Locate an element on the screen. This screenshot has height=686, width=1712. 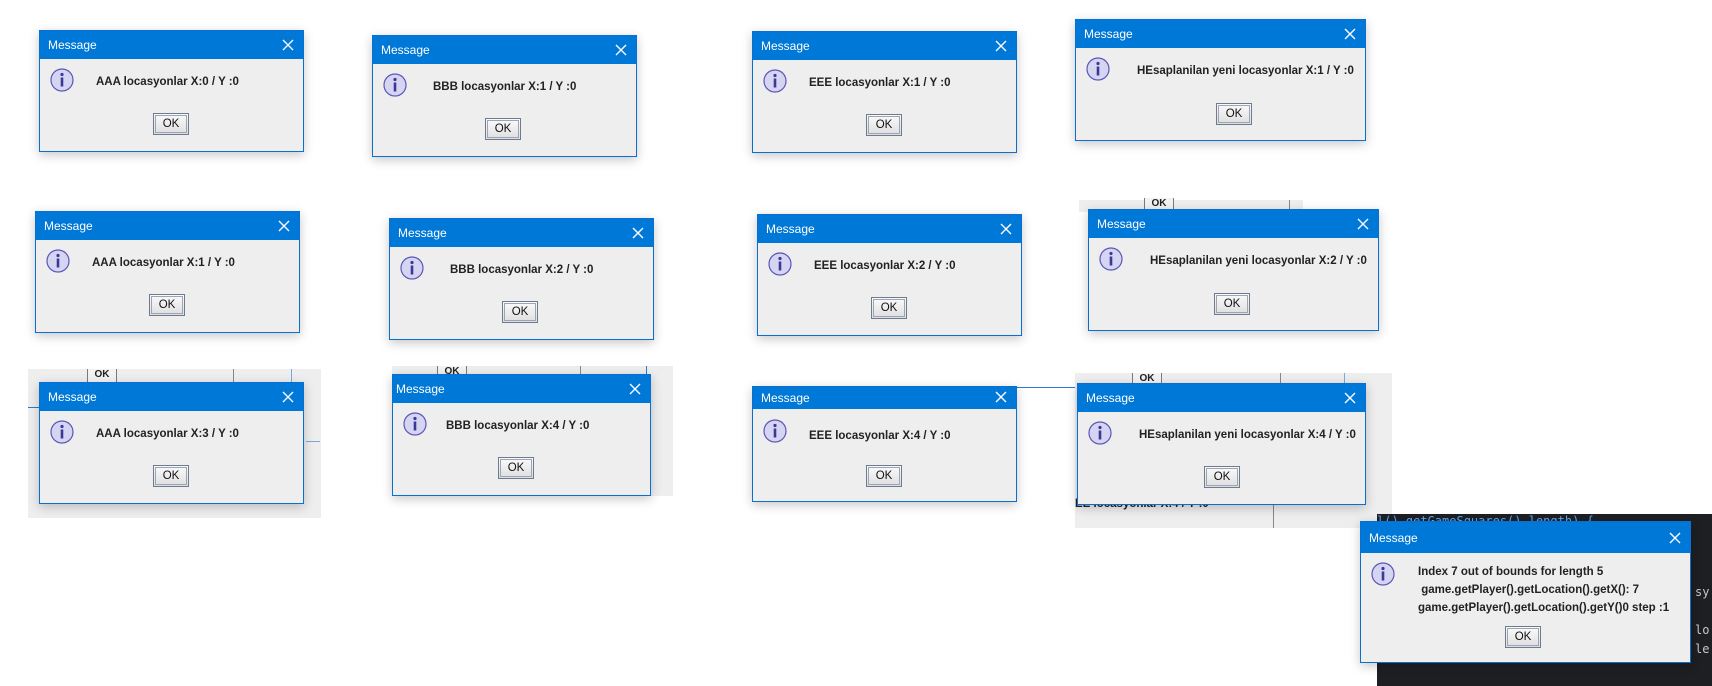
dialog-message: EEE locasyonlar X:4 / Y :0 is located at coordinates (880, 436).